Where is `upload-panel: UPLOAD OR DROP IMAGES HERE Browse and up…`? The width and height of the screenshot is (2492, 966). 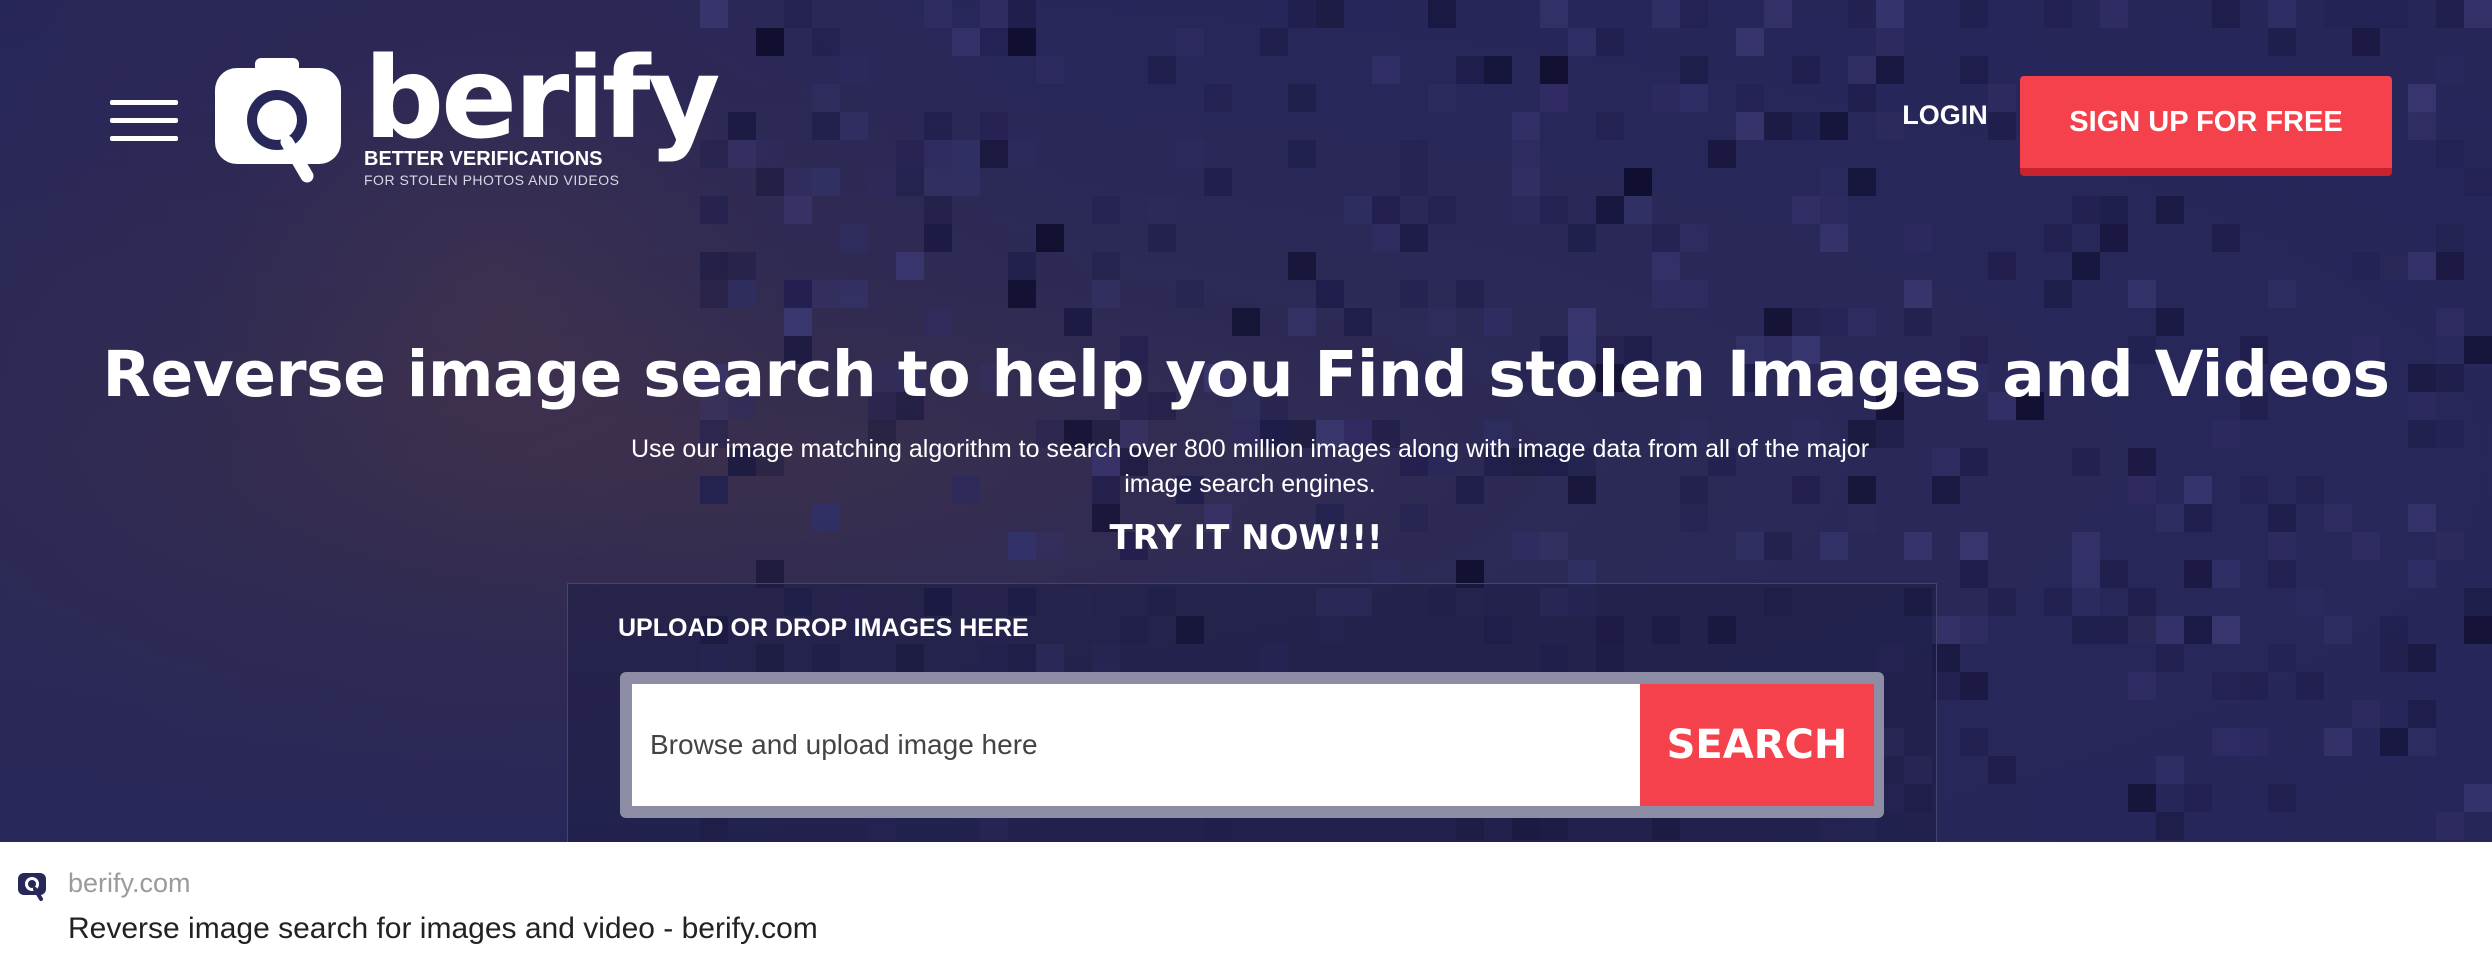
upload-panel: UPLOAD OR DROP IMAGES HERE Browse and up… is located at coordinates (1252, 712).